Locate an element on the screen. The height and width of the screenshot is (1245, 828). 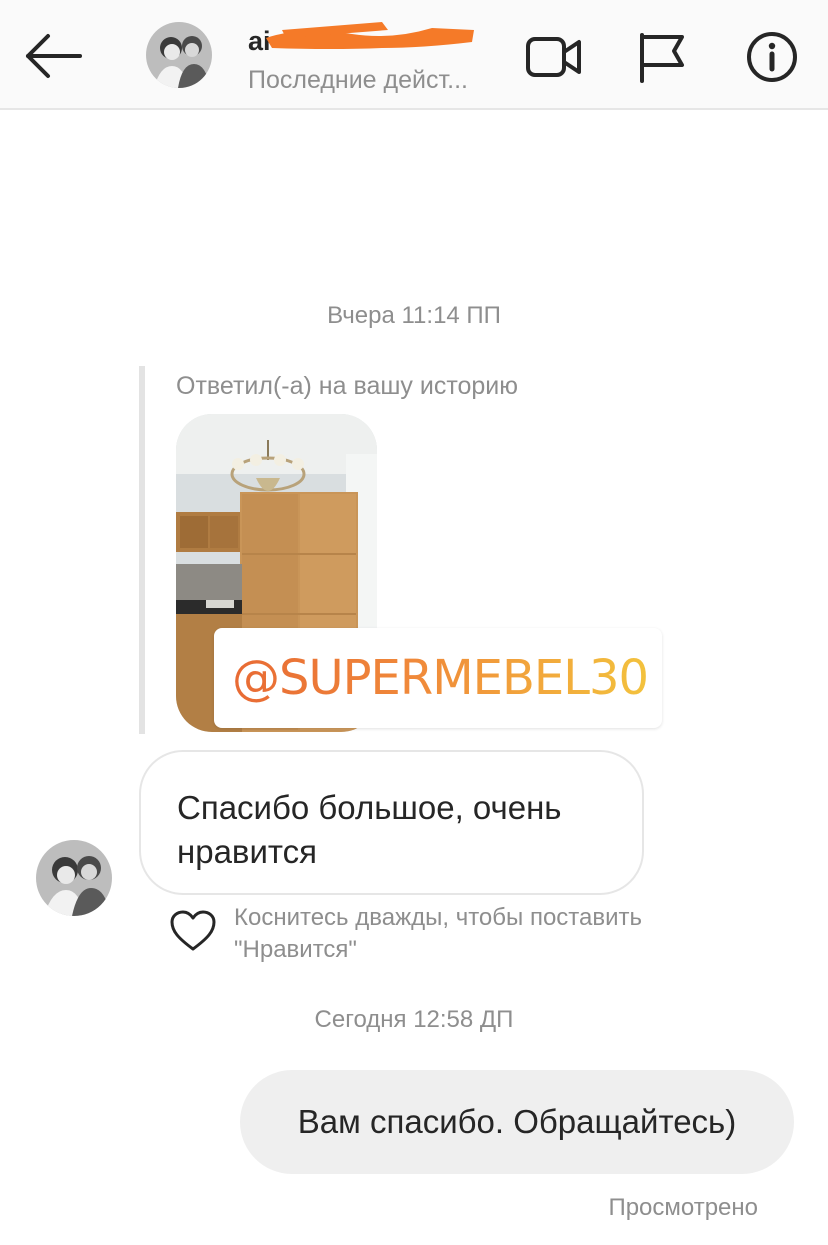
timestamp-yesterday: Вчера 11:14 ПП is located at coordinates (414, 315).